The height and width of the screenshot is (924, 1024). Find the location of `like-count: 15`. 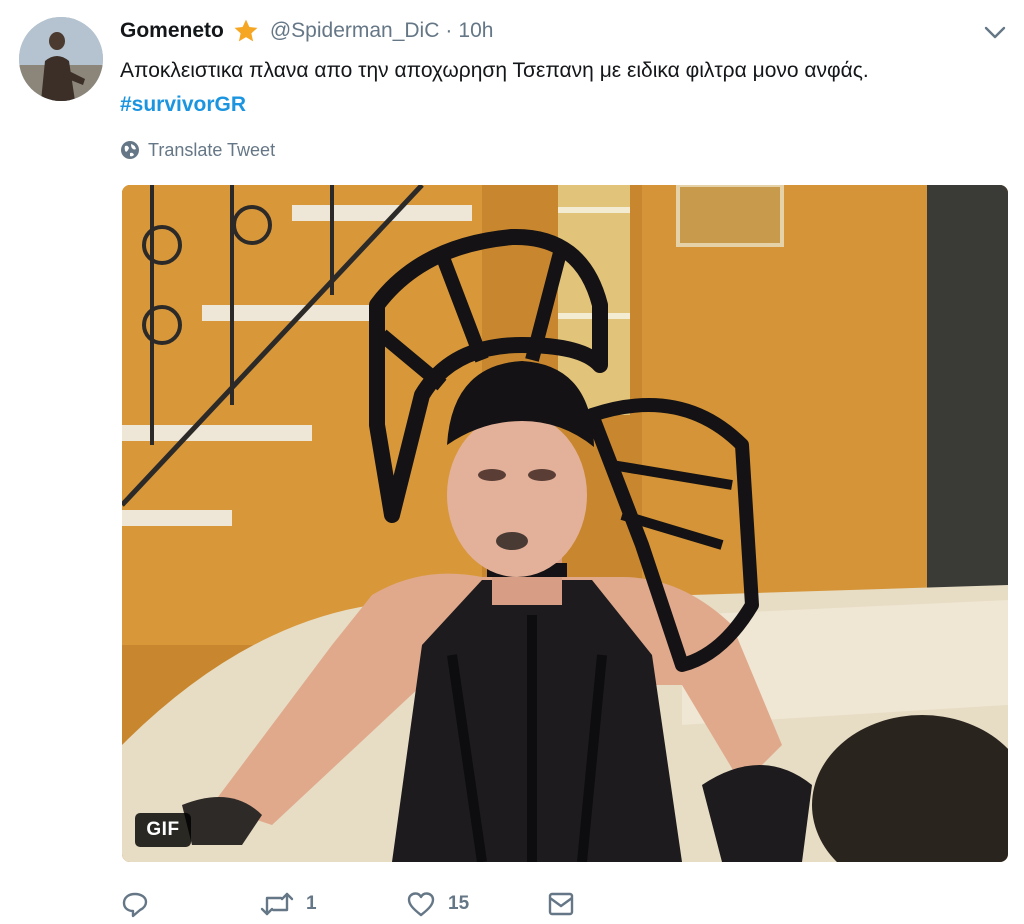

like-count: 15 is located at coordinates (459, 903).